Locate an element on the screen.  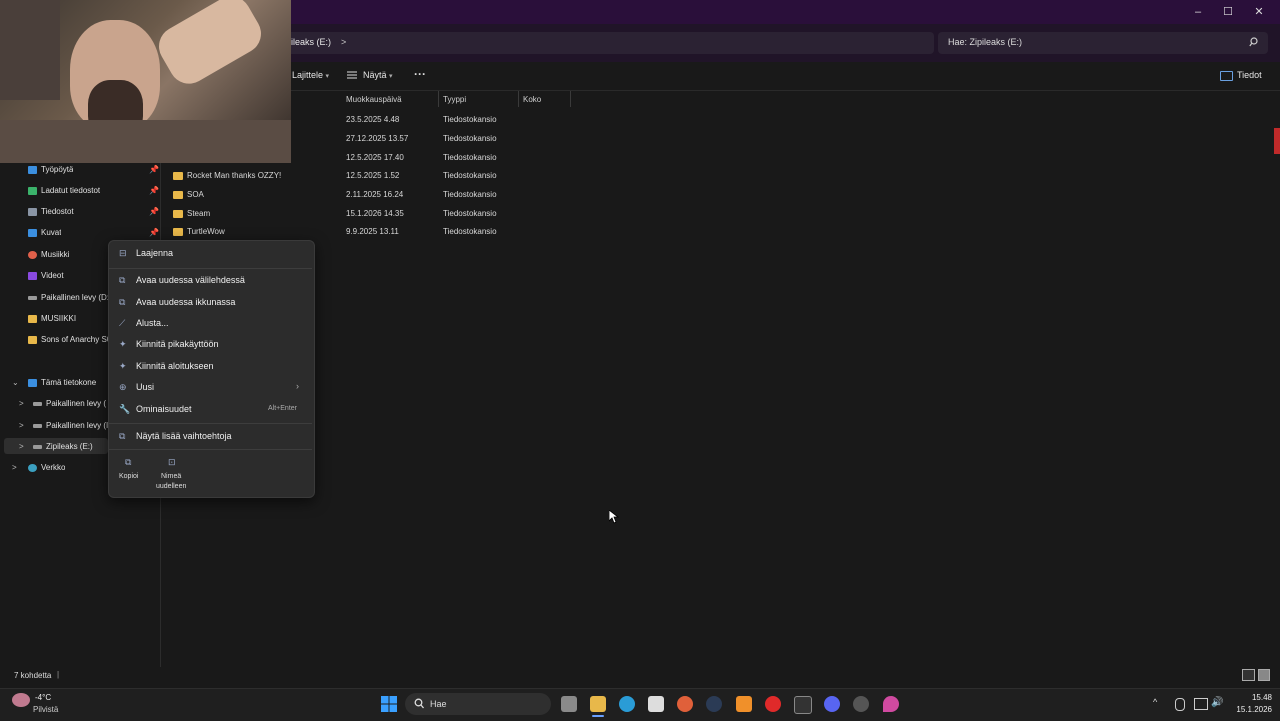
maximize-button: ☐ is located at coordinates (1228, 12).